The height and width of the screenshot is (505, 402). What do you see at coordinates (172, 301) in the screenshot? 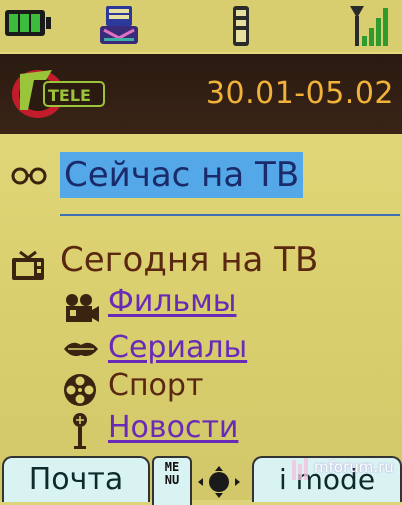
I see `menu-item-films: Фильмы` at bounding box center [172, 301].